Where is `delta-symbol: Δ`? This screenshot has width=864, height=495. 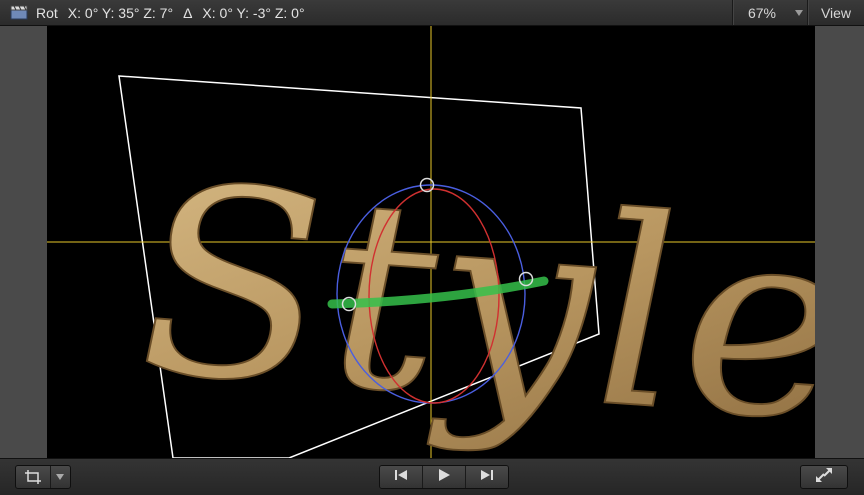 delta-symbol: Δ is located at coordinates (188, 12).